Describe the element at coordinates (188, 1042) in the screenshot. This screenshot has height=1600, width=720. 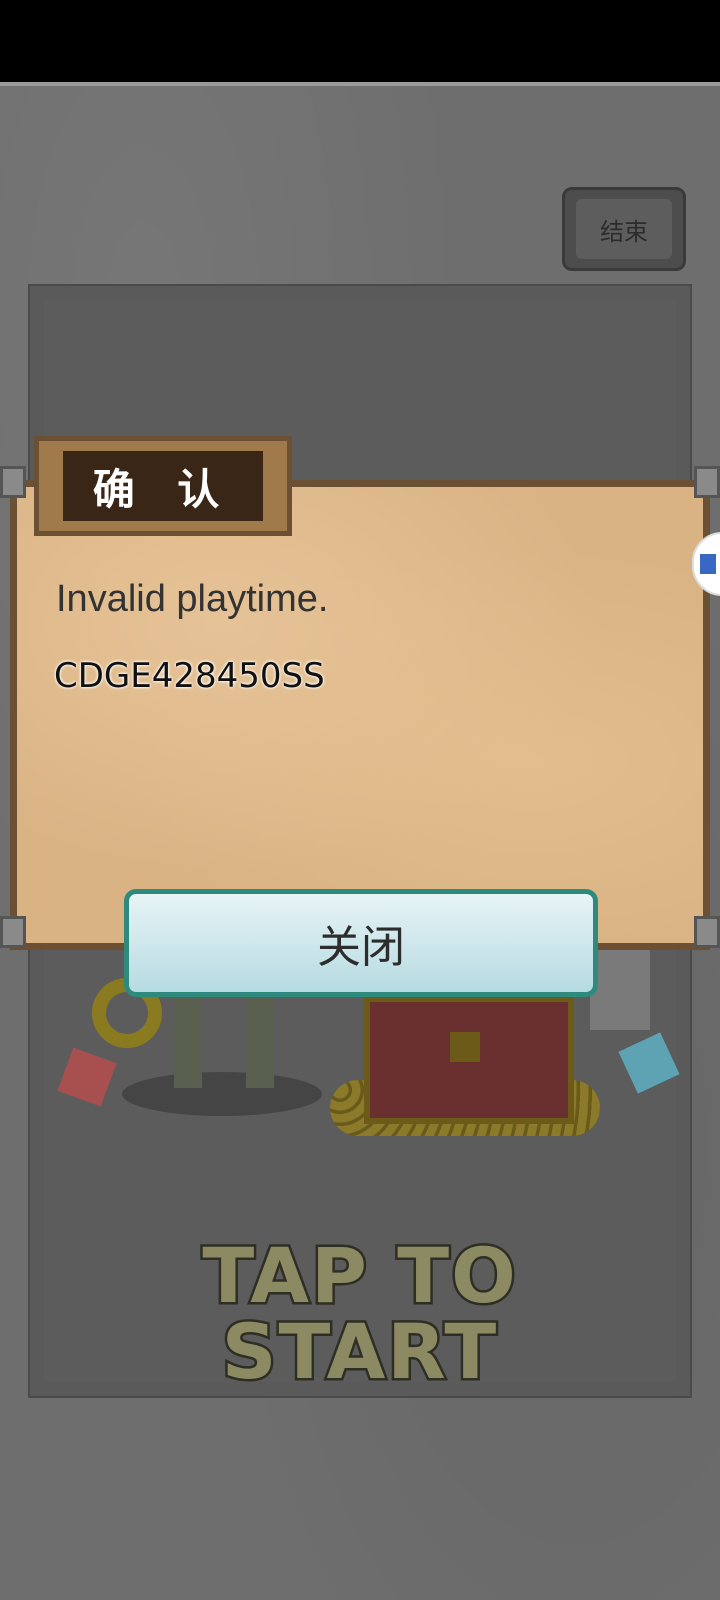
I see `leg-left` at that location.